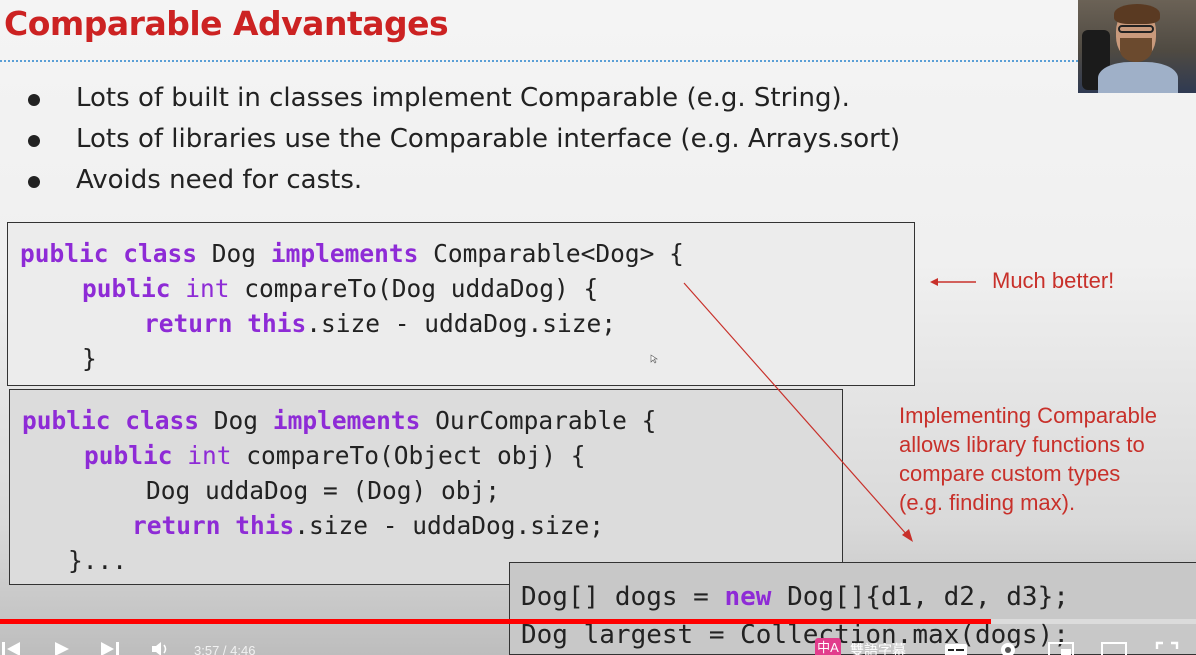 This screenshot has width=1196, height=655. Describe the element at coordinates (956, 647) in the screenshot. I see `captions-icon` at that location.